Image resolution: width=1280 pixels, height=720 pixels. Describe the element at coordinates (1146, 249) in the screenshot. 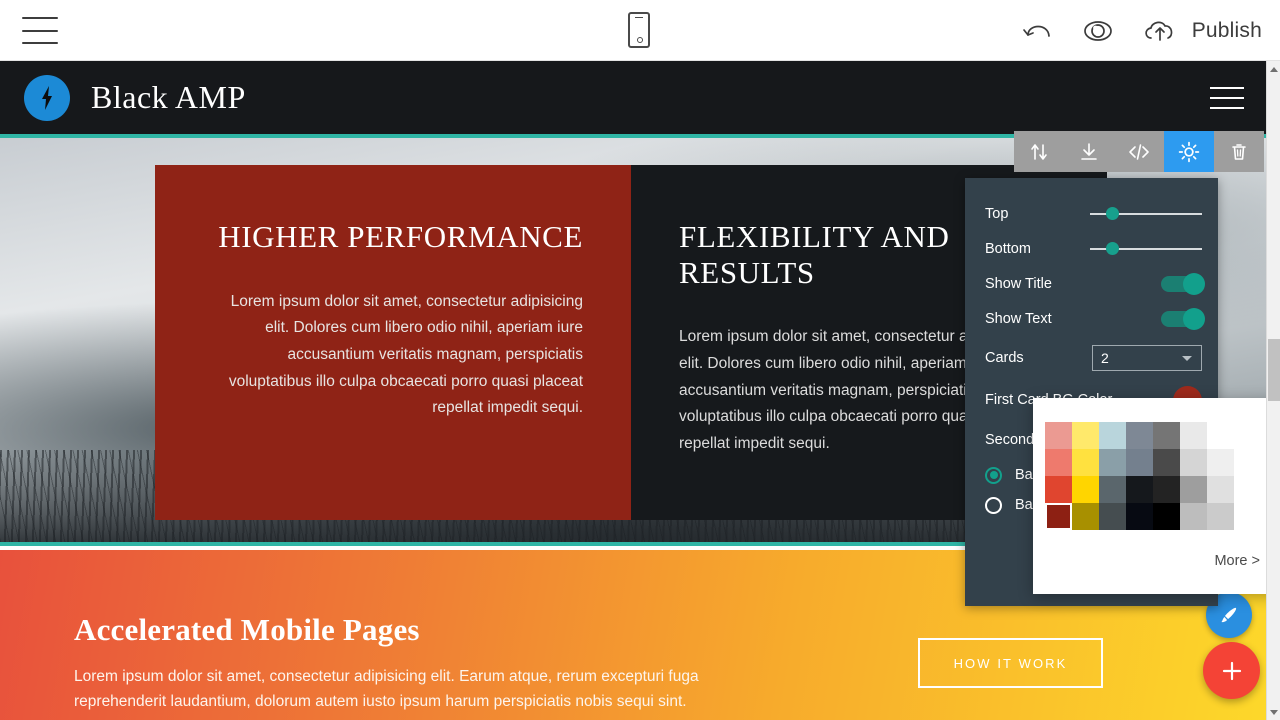

I see `bottom-padding-slider` at that location.